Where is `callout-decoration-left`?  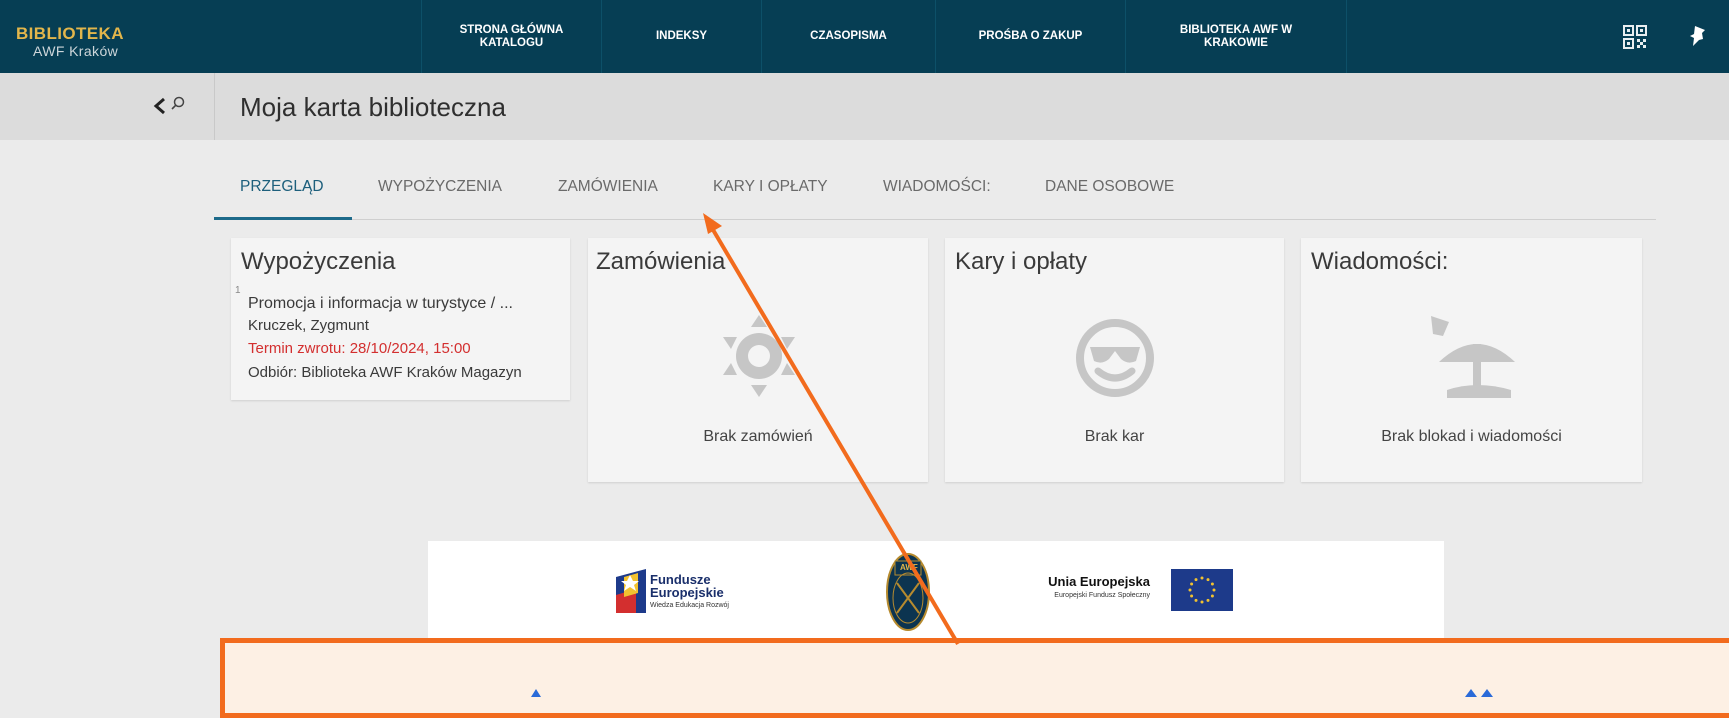 callout-decoration-left is located at coordinates (536, 693).